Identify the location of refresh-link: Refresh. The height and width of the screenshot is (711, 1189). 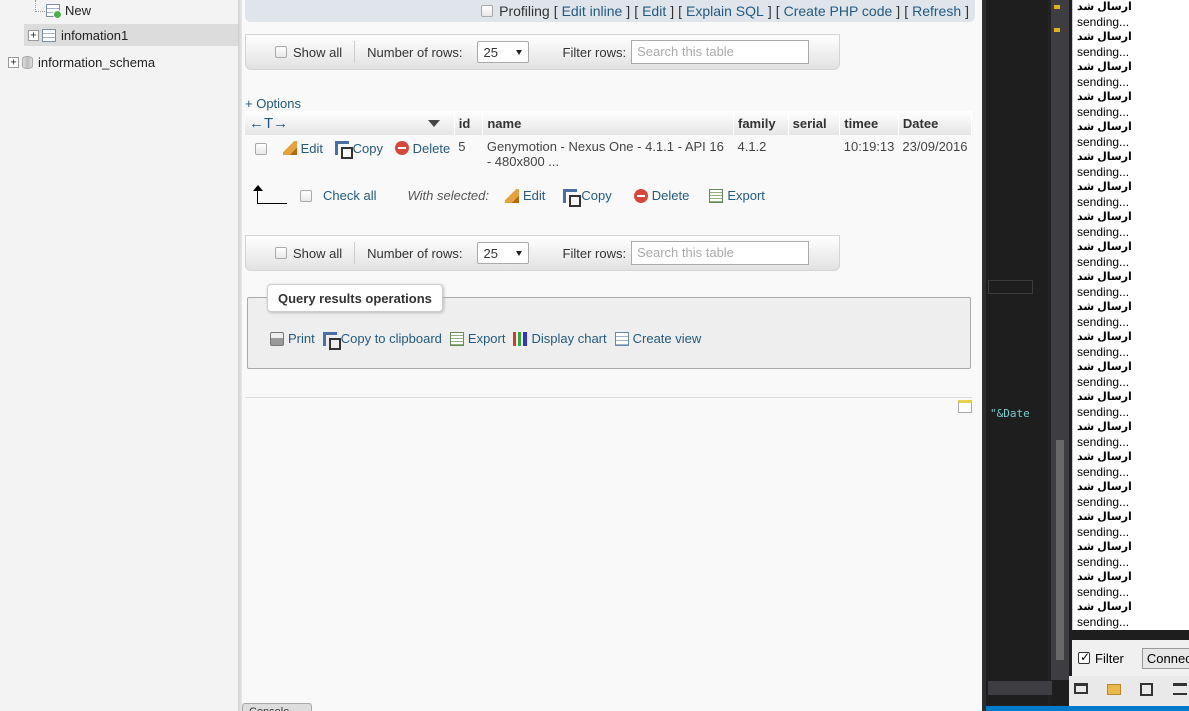
(936, 11).